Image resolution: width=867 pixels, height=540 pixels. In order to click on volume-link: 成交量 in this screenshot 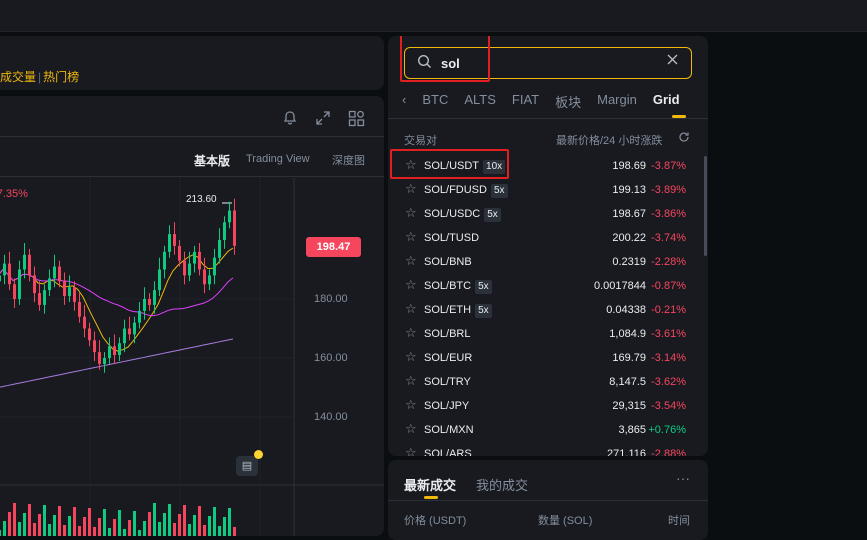, I will do `click(18, 77)`.